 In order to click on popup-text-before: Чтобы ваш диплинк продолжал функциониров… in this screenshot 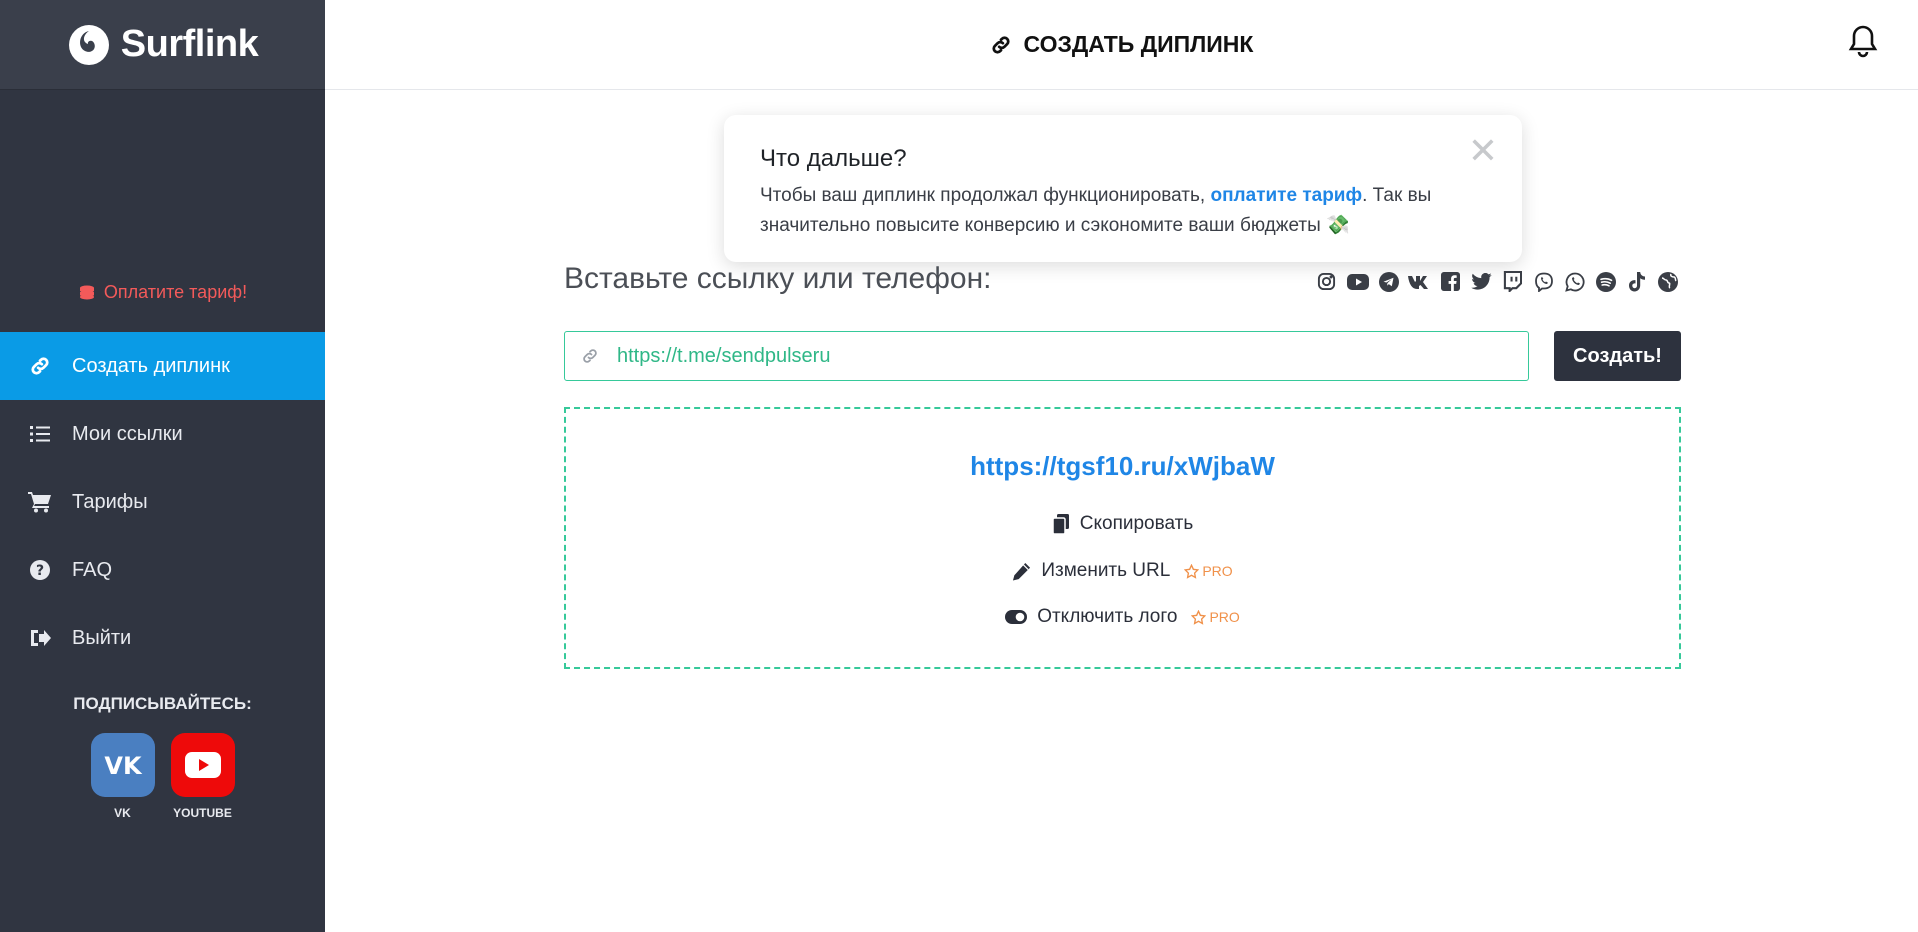, I will do `click(985, 195)`.